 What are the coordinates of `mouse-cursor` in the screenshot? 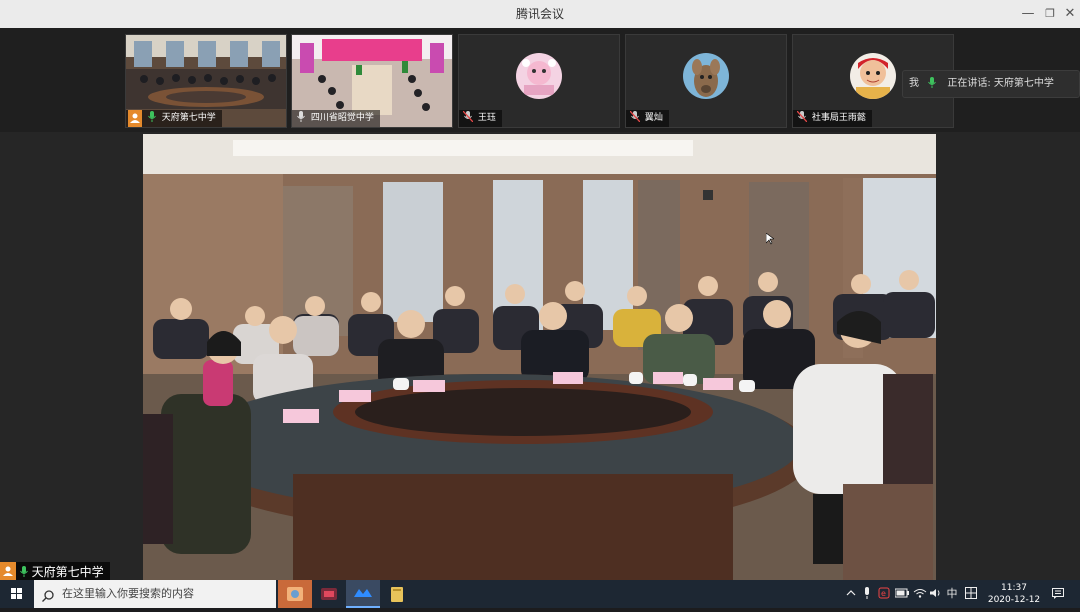 It's located at (770, 239).